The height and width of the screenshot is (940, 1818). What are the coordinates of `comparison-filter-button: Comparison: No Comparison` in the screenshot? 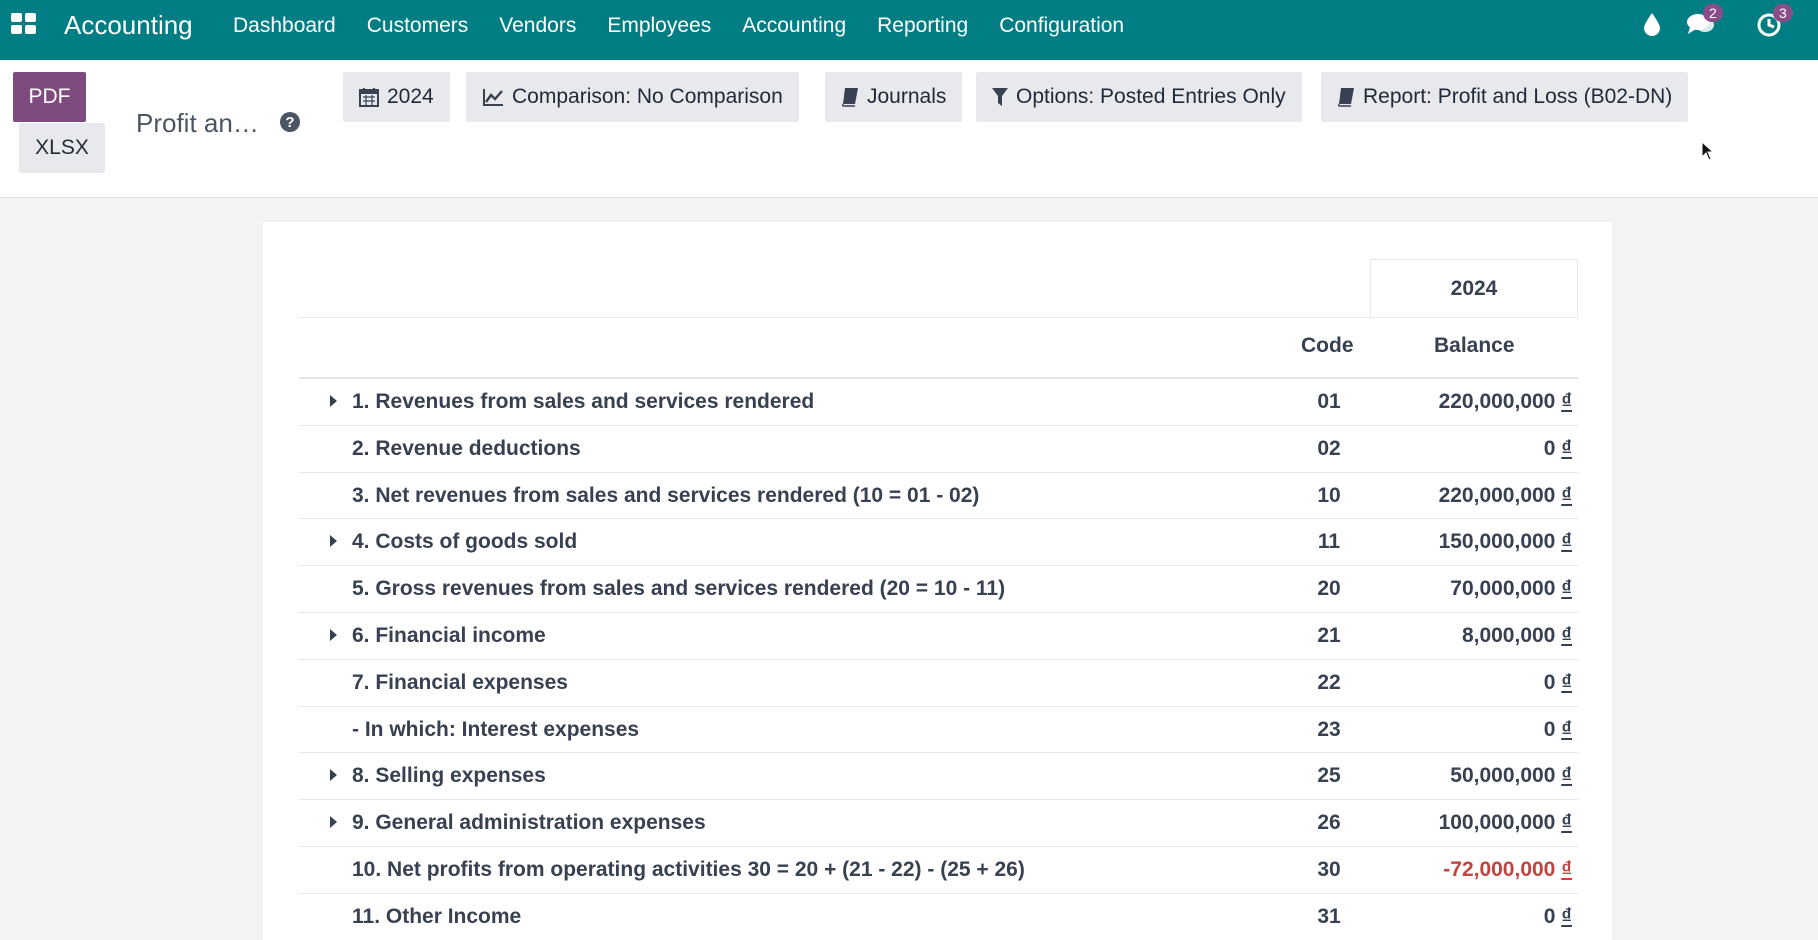 It's located at (632, 97).